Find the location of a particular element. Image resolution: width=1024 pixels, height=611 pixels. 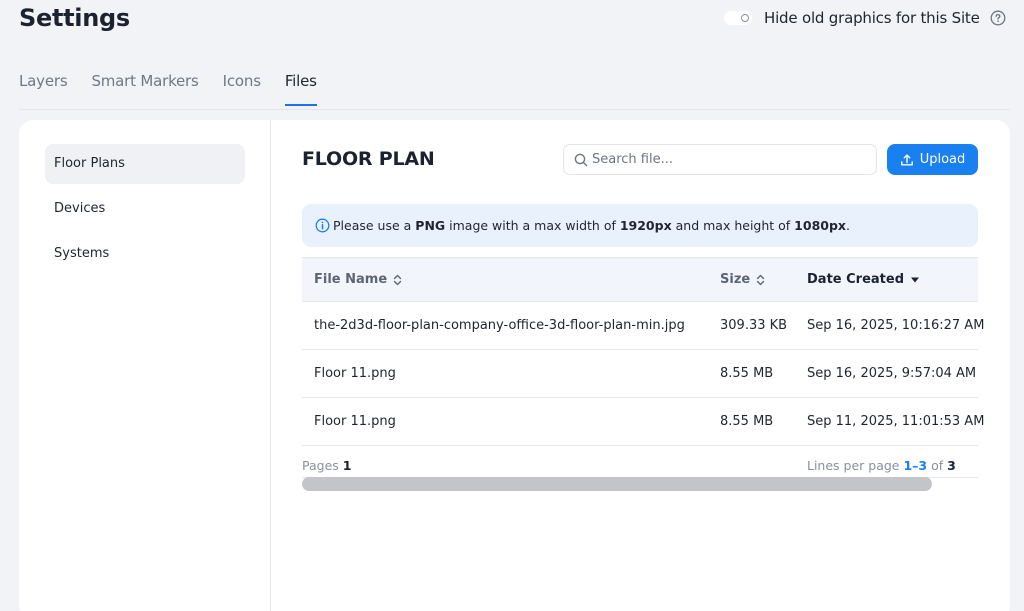

table-header: File Name Size Date Created is located at coordinates (640, 279).